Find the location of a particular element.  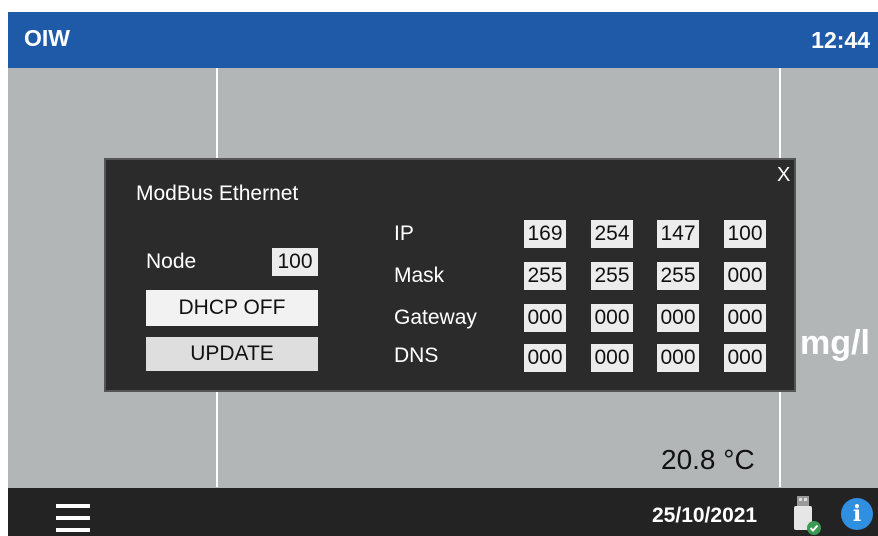

date-display: 25/10/2021 is located at coordinates (705, 515).